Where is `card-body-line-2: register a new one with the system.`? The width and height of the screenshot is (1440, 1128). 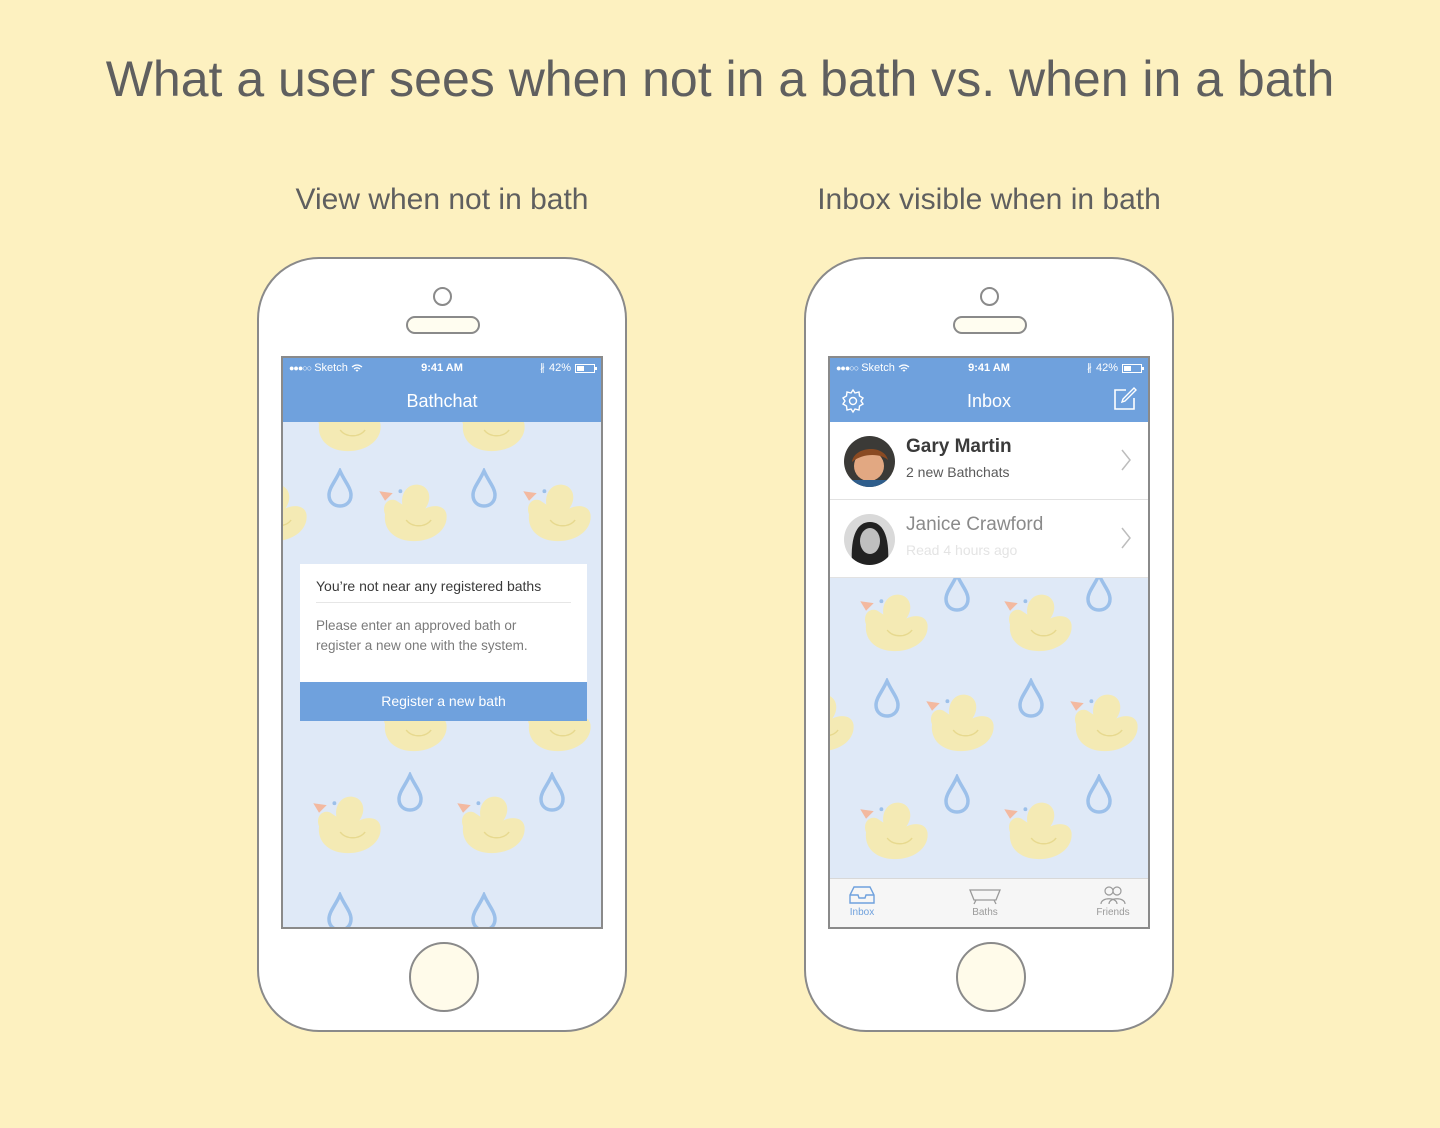 card-body-line-2: register a new one with the system. is located at coordinates (422, 645).